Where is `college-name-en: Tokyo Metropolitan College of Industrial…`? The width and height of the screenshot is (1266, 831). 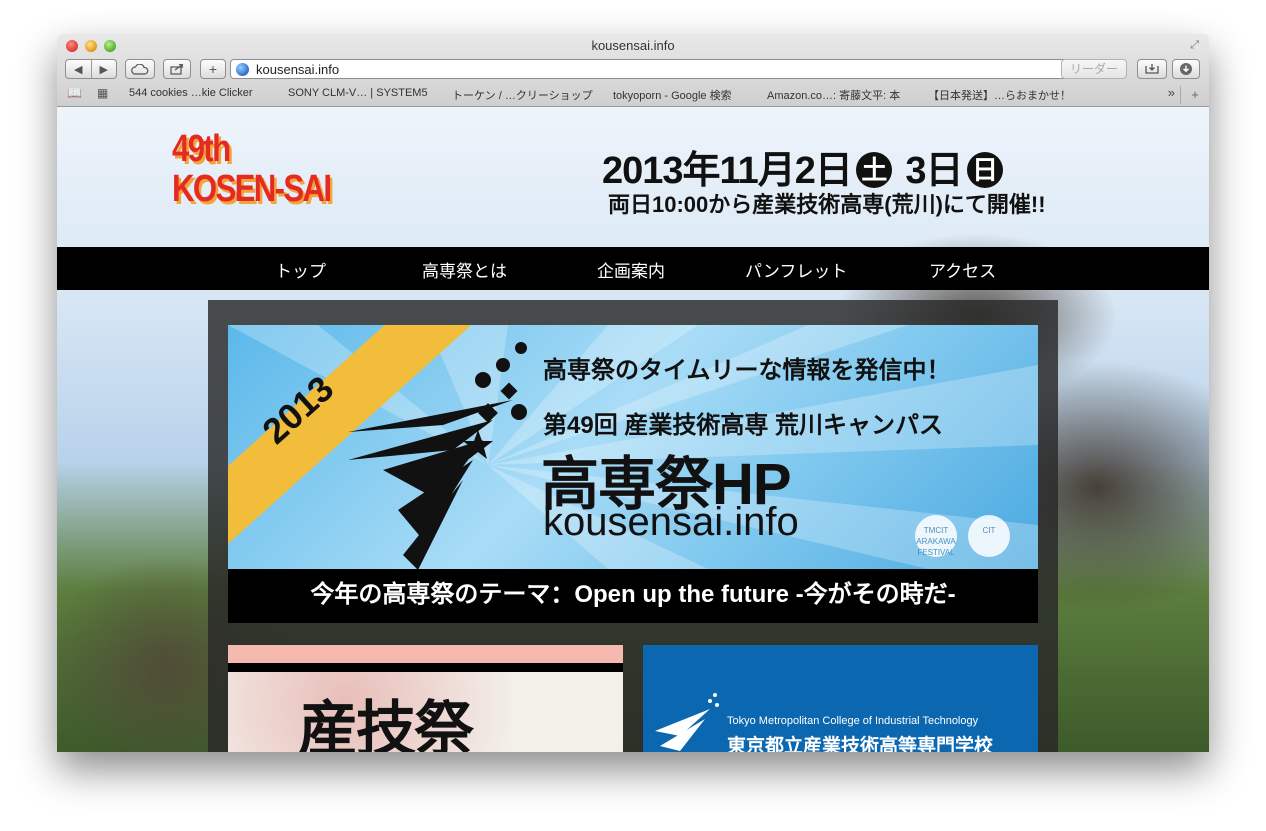 college-name-en: Tokyo Metropolitan College of Industrial… is located at coordinates (853, 721).